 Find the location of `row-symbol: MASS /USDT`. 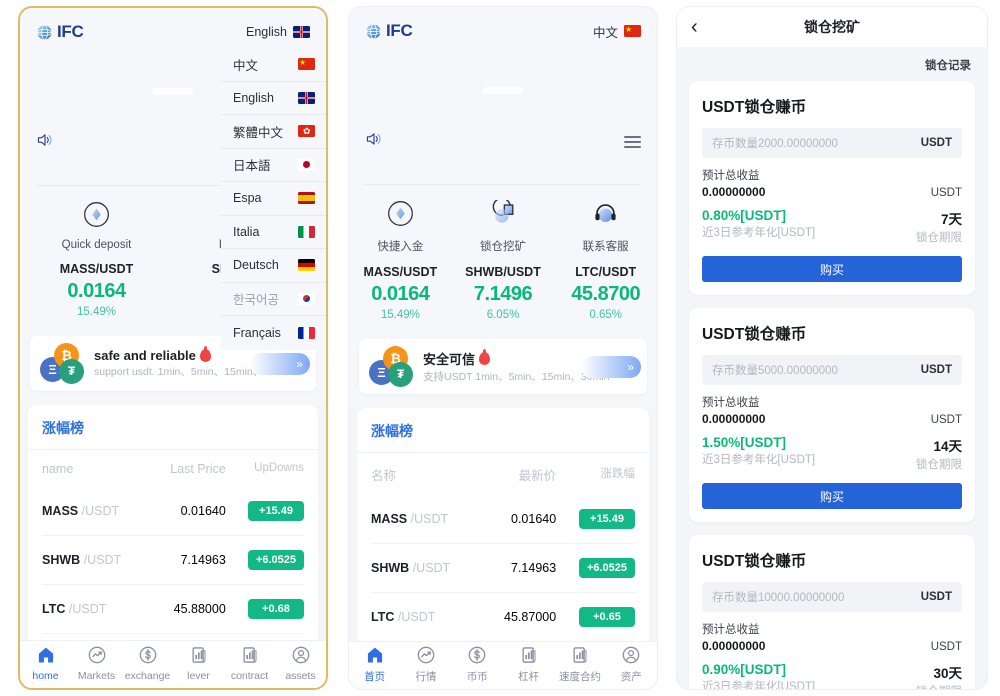

row-symbol: MASS /USDT is located at coordinates (81, 510).